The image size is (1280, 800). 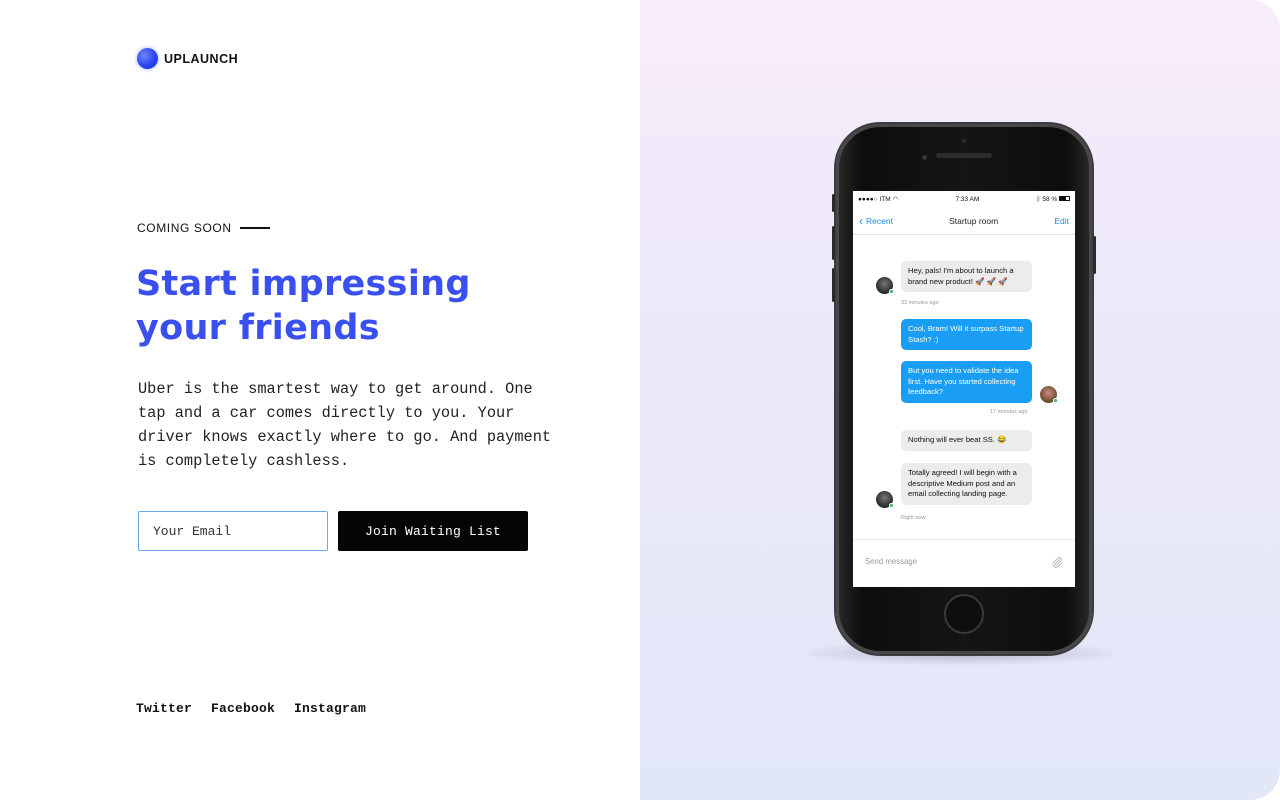 I want to click on logo: UPLAUNCH, so click(x=187, y=58).